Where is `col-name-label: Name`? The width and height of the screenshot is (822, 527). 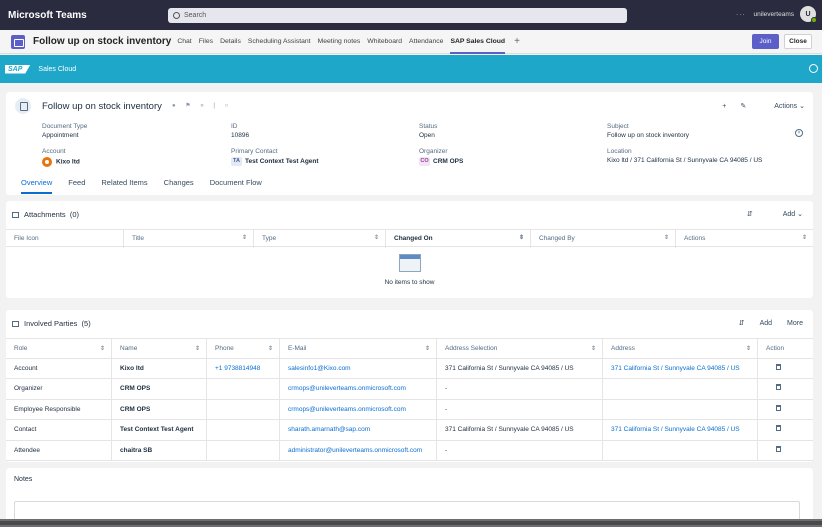 col-name-label: Name is located at coordinates (129, 348).